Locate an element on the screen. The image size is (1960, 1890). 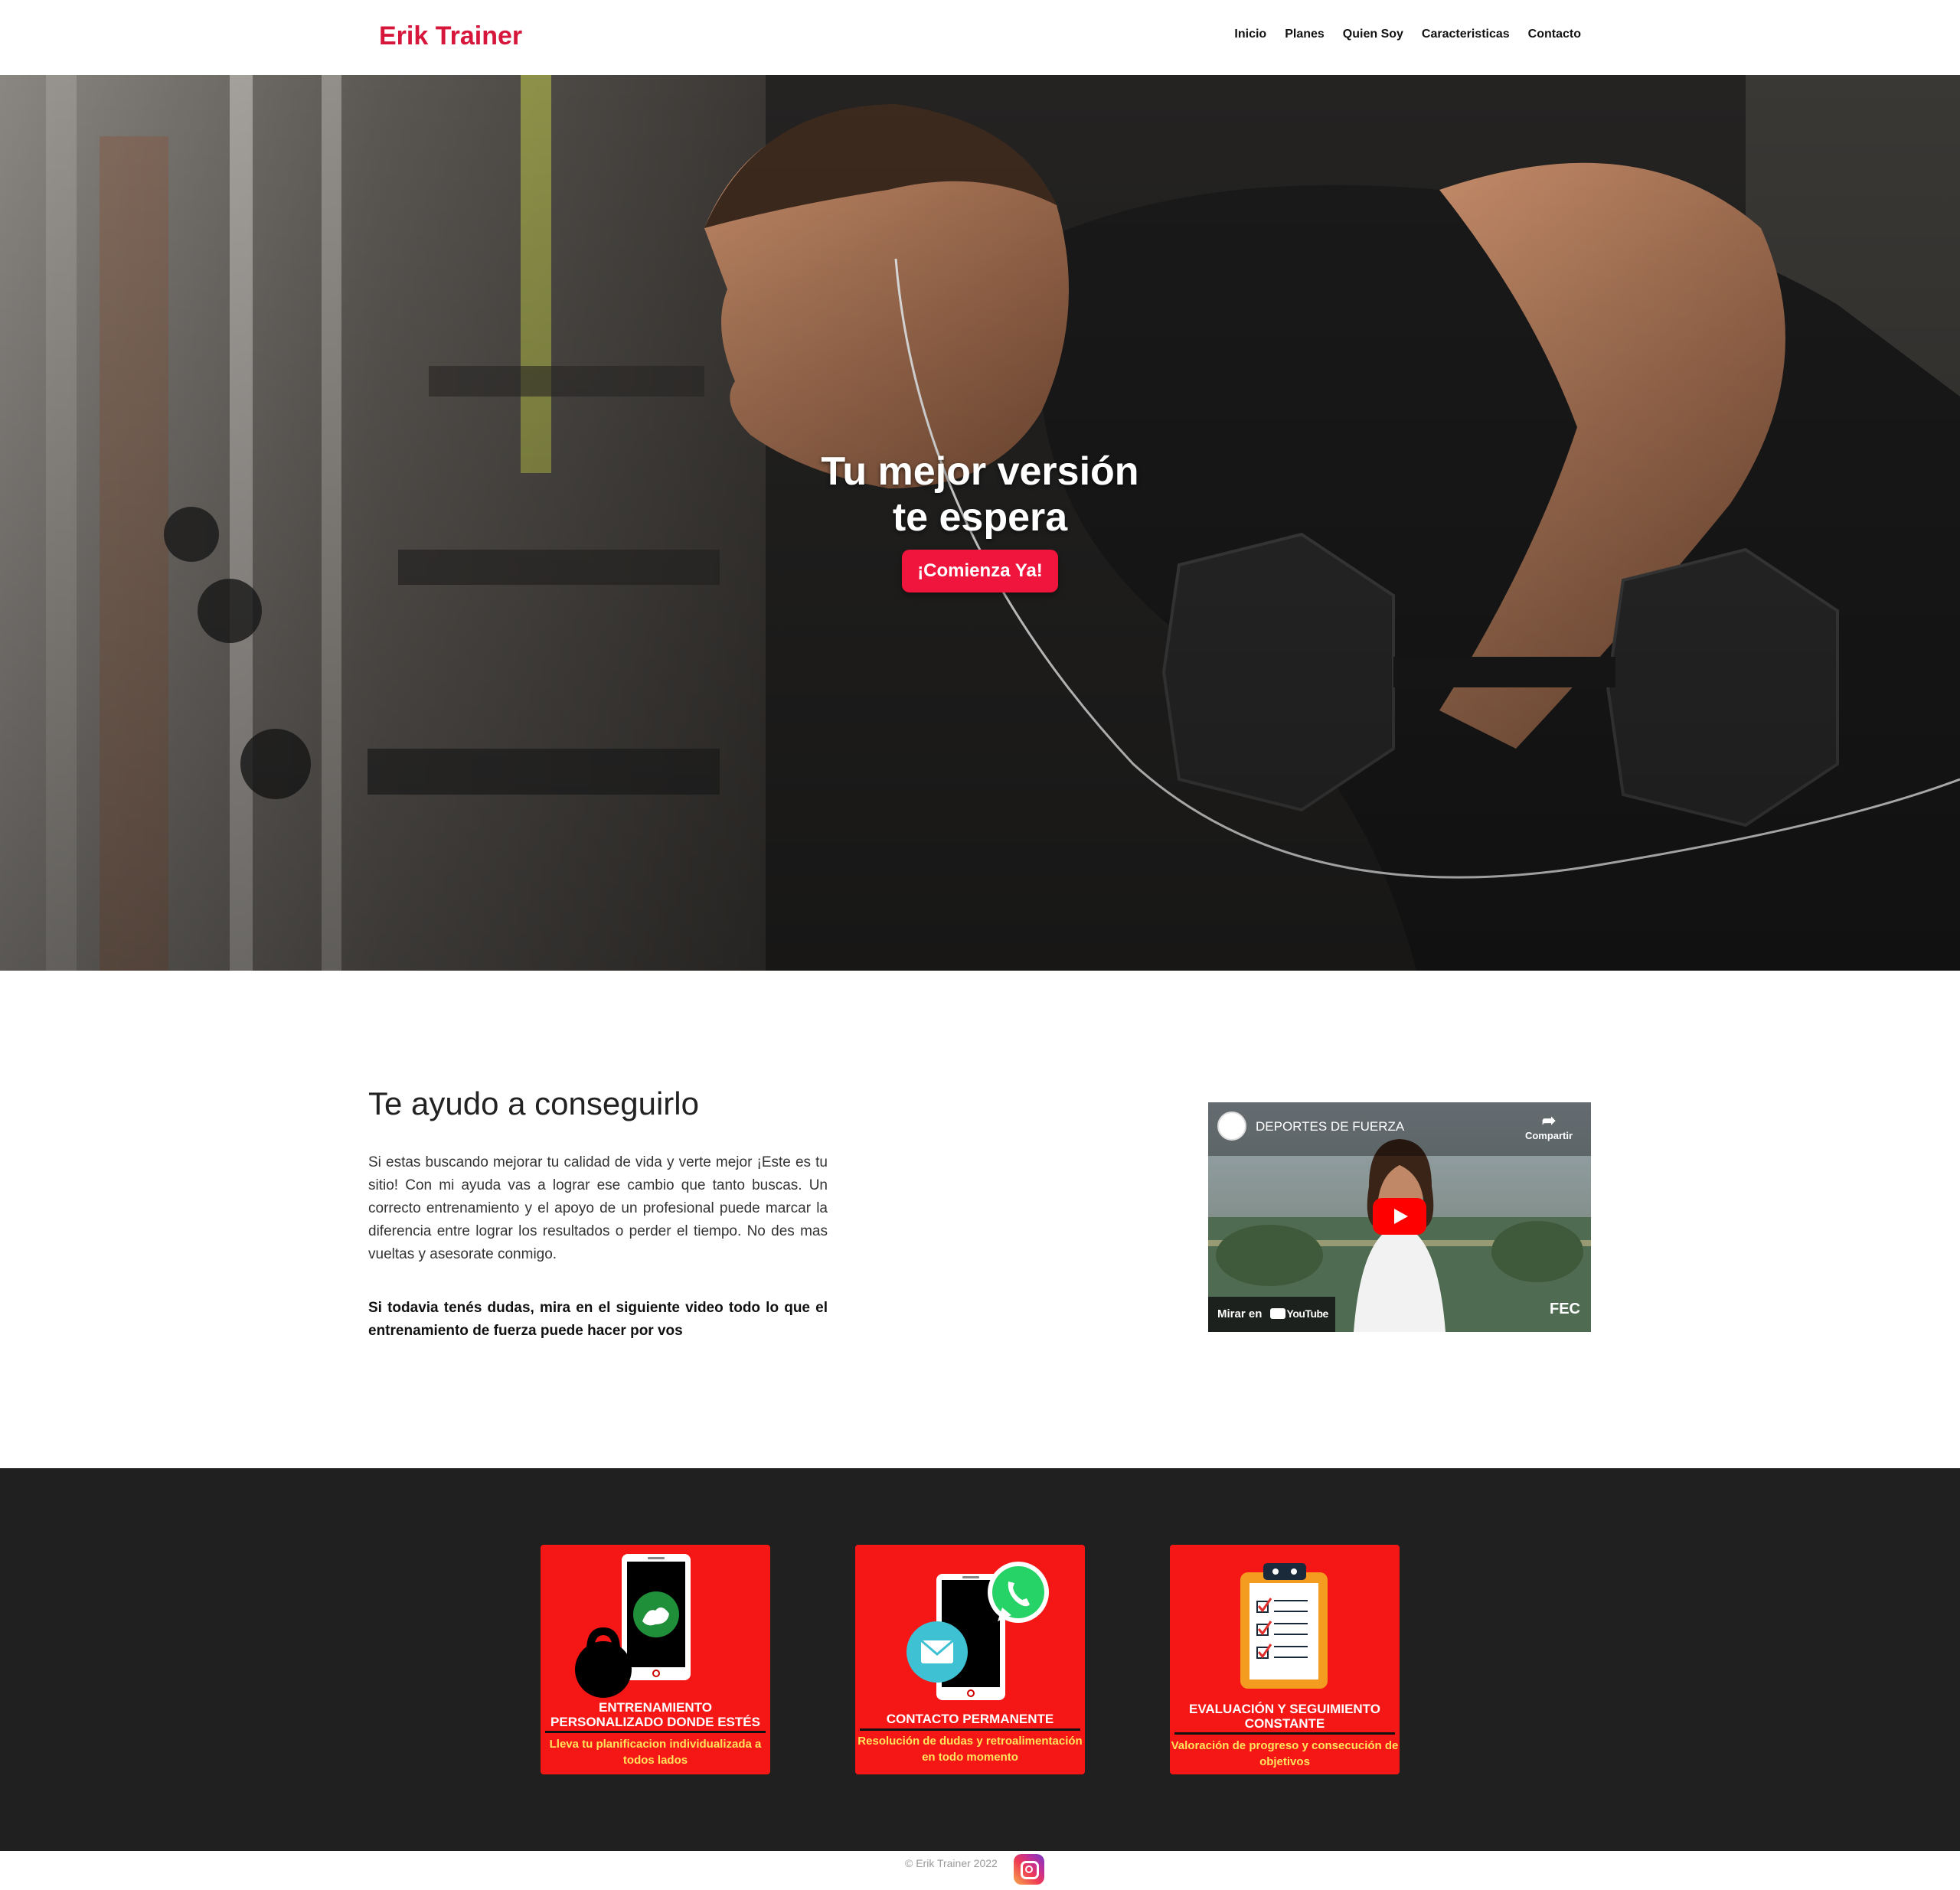
nav-link-quien-soy: Quien Soy is located at coordinates (1373, 34).